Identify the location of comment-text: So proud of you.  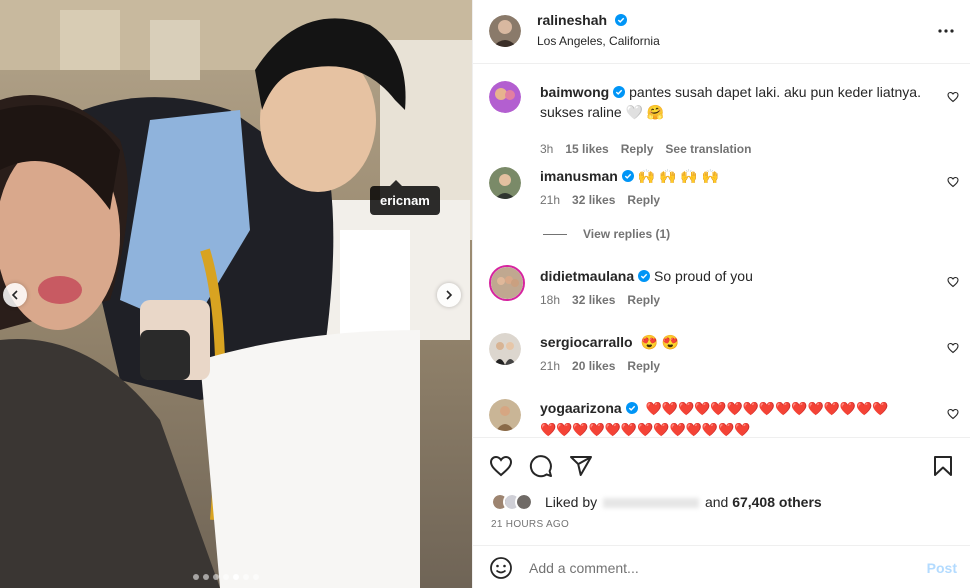
(703, 276).